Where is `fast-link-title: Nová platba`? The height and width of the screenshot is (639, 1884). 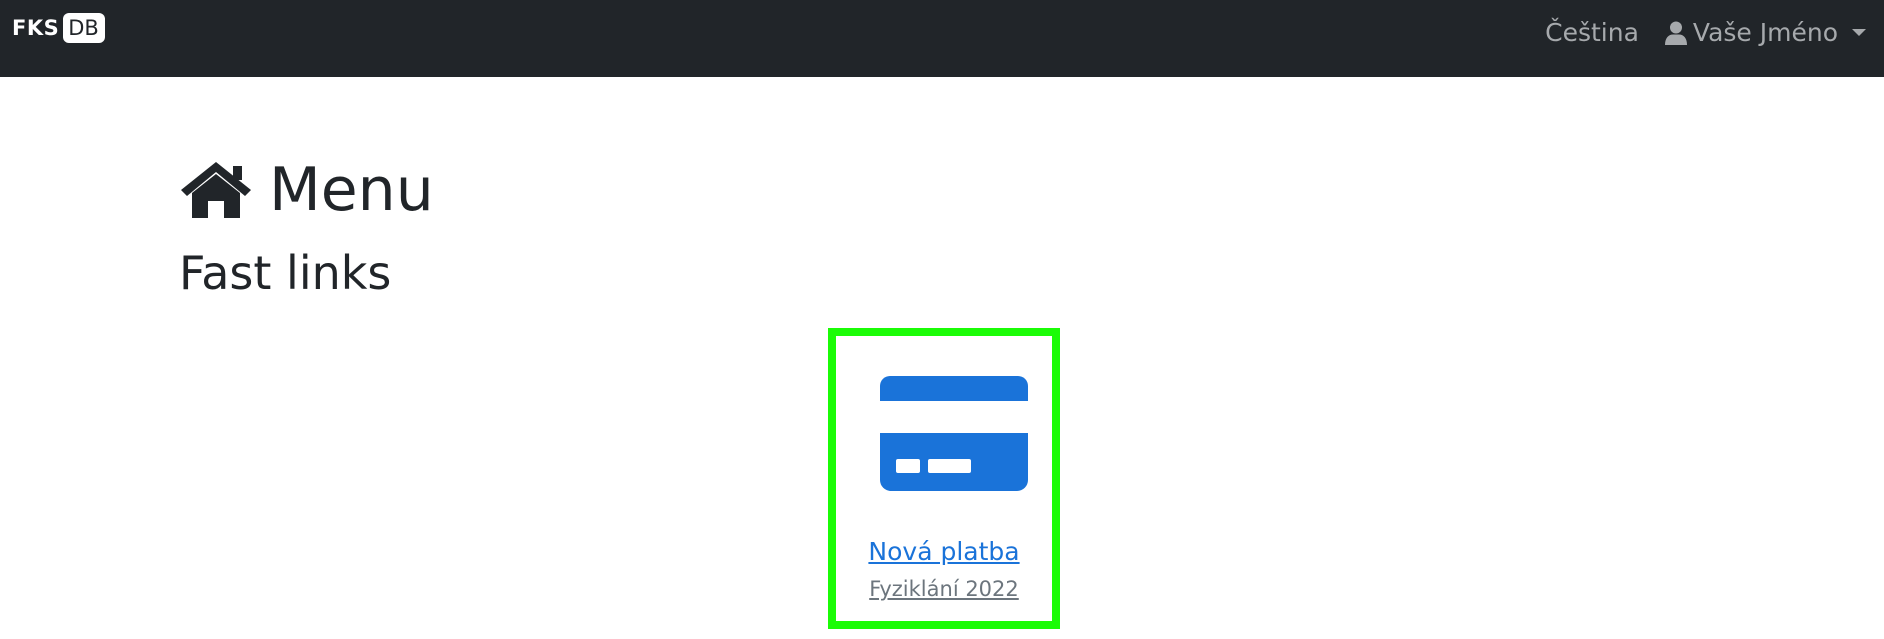 fast-link-title: Nová platba is located at coordinates (944, 552).